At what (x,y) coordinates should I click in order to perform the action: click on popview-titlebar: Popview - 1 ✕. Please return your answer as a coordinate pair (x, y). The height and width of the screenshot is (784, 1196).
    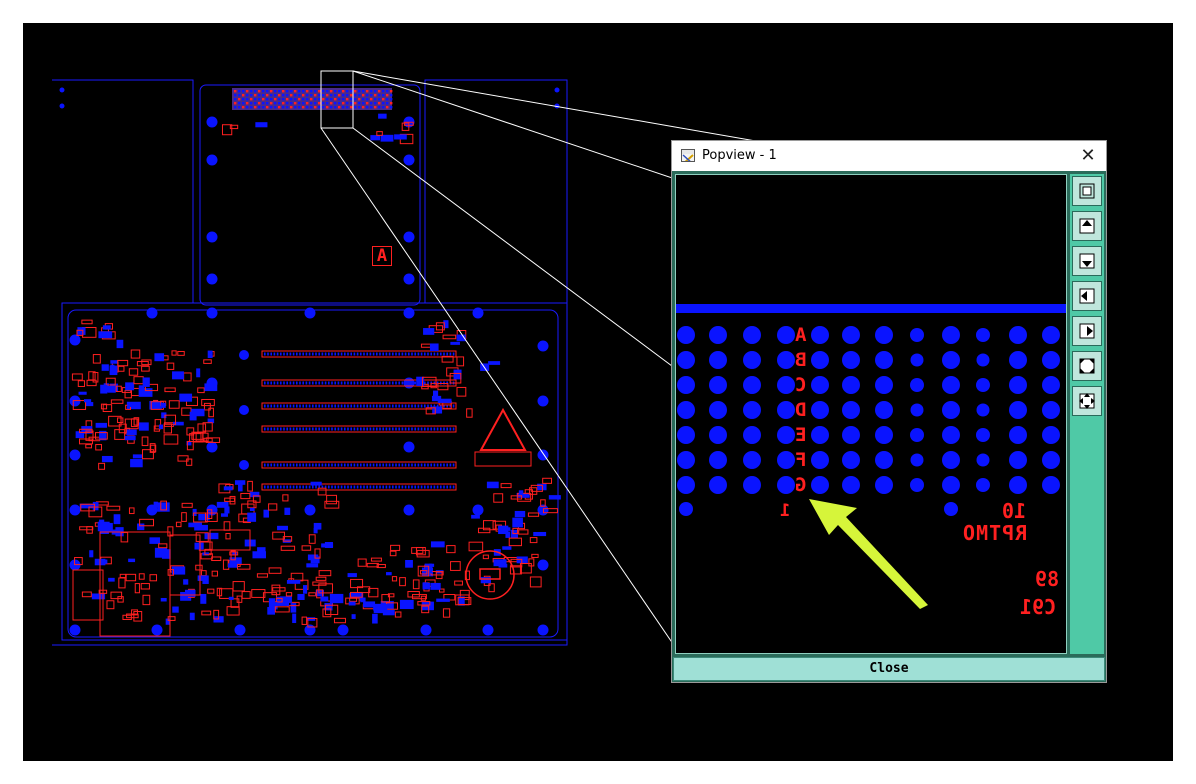
    Looking at the image, I should click on (889, 156).